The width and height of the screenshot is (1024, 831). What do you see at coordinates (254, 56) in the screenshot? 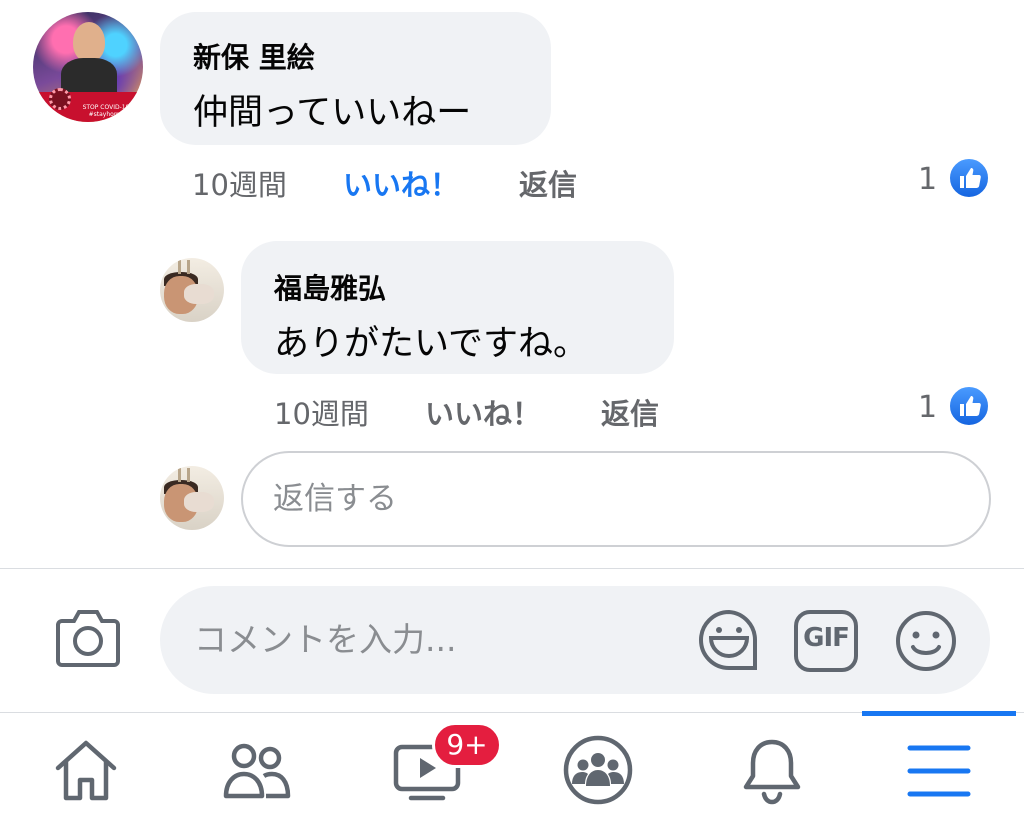
I see `comment-author: 新保 里絵` at bounding box center [254, 56].